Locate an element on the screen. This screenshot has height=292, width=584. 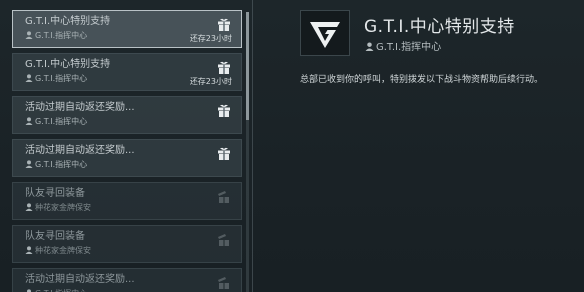
panel-divider is located at coordinates (252, 146).